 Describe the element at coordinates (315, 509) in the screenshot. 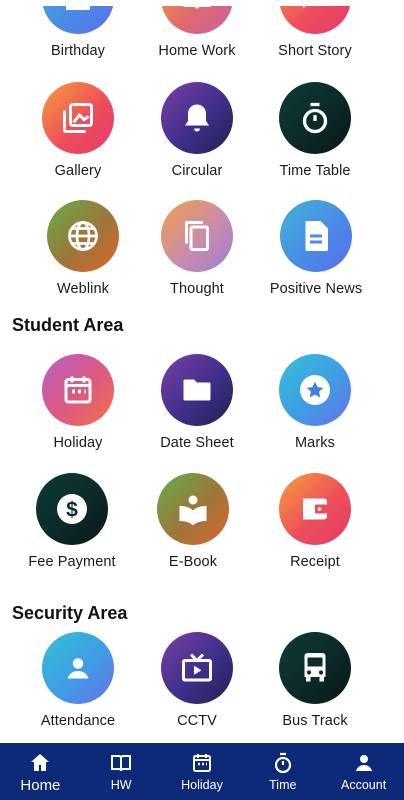

I see `wallet-icon` at that location.